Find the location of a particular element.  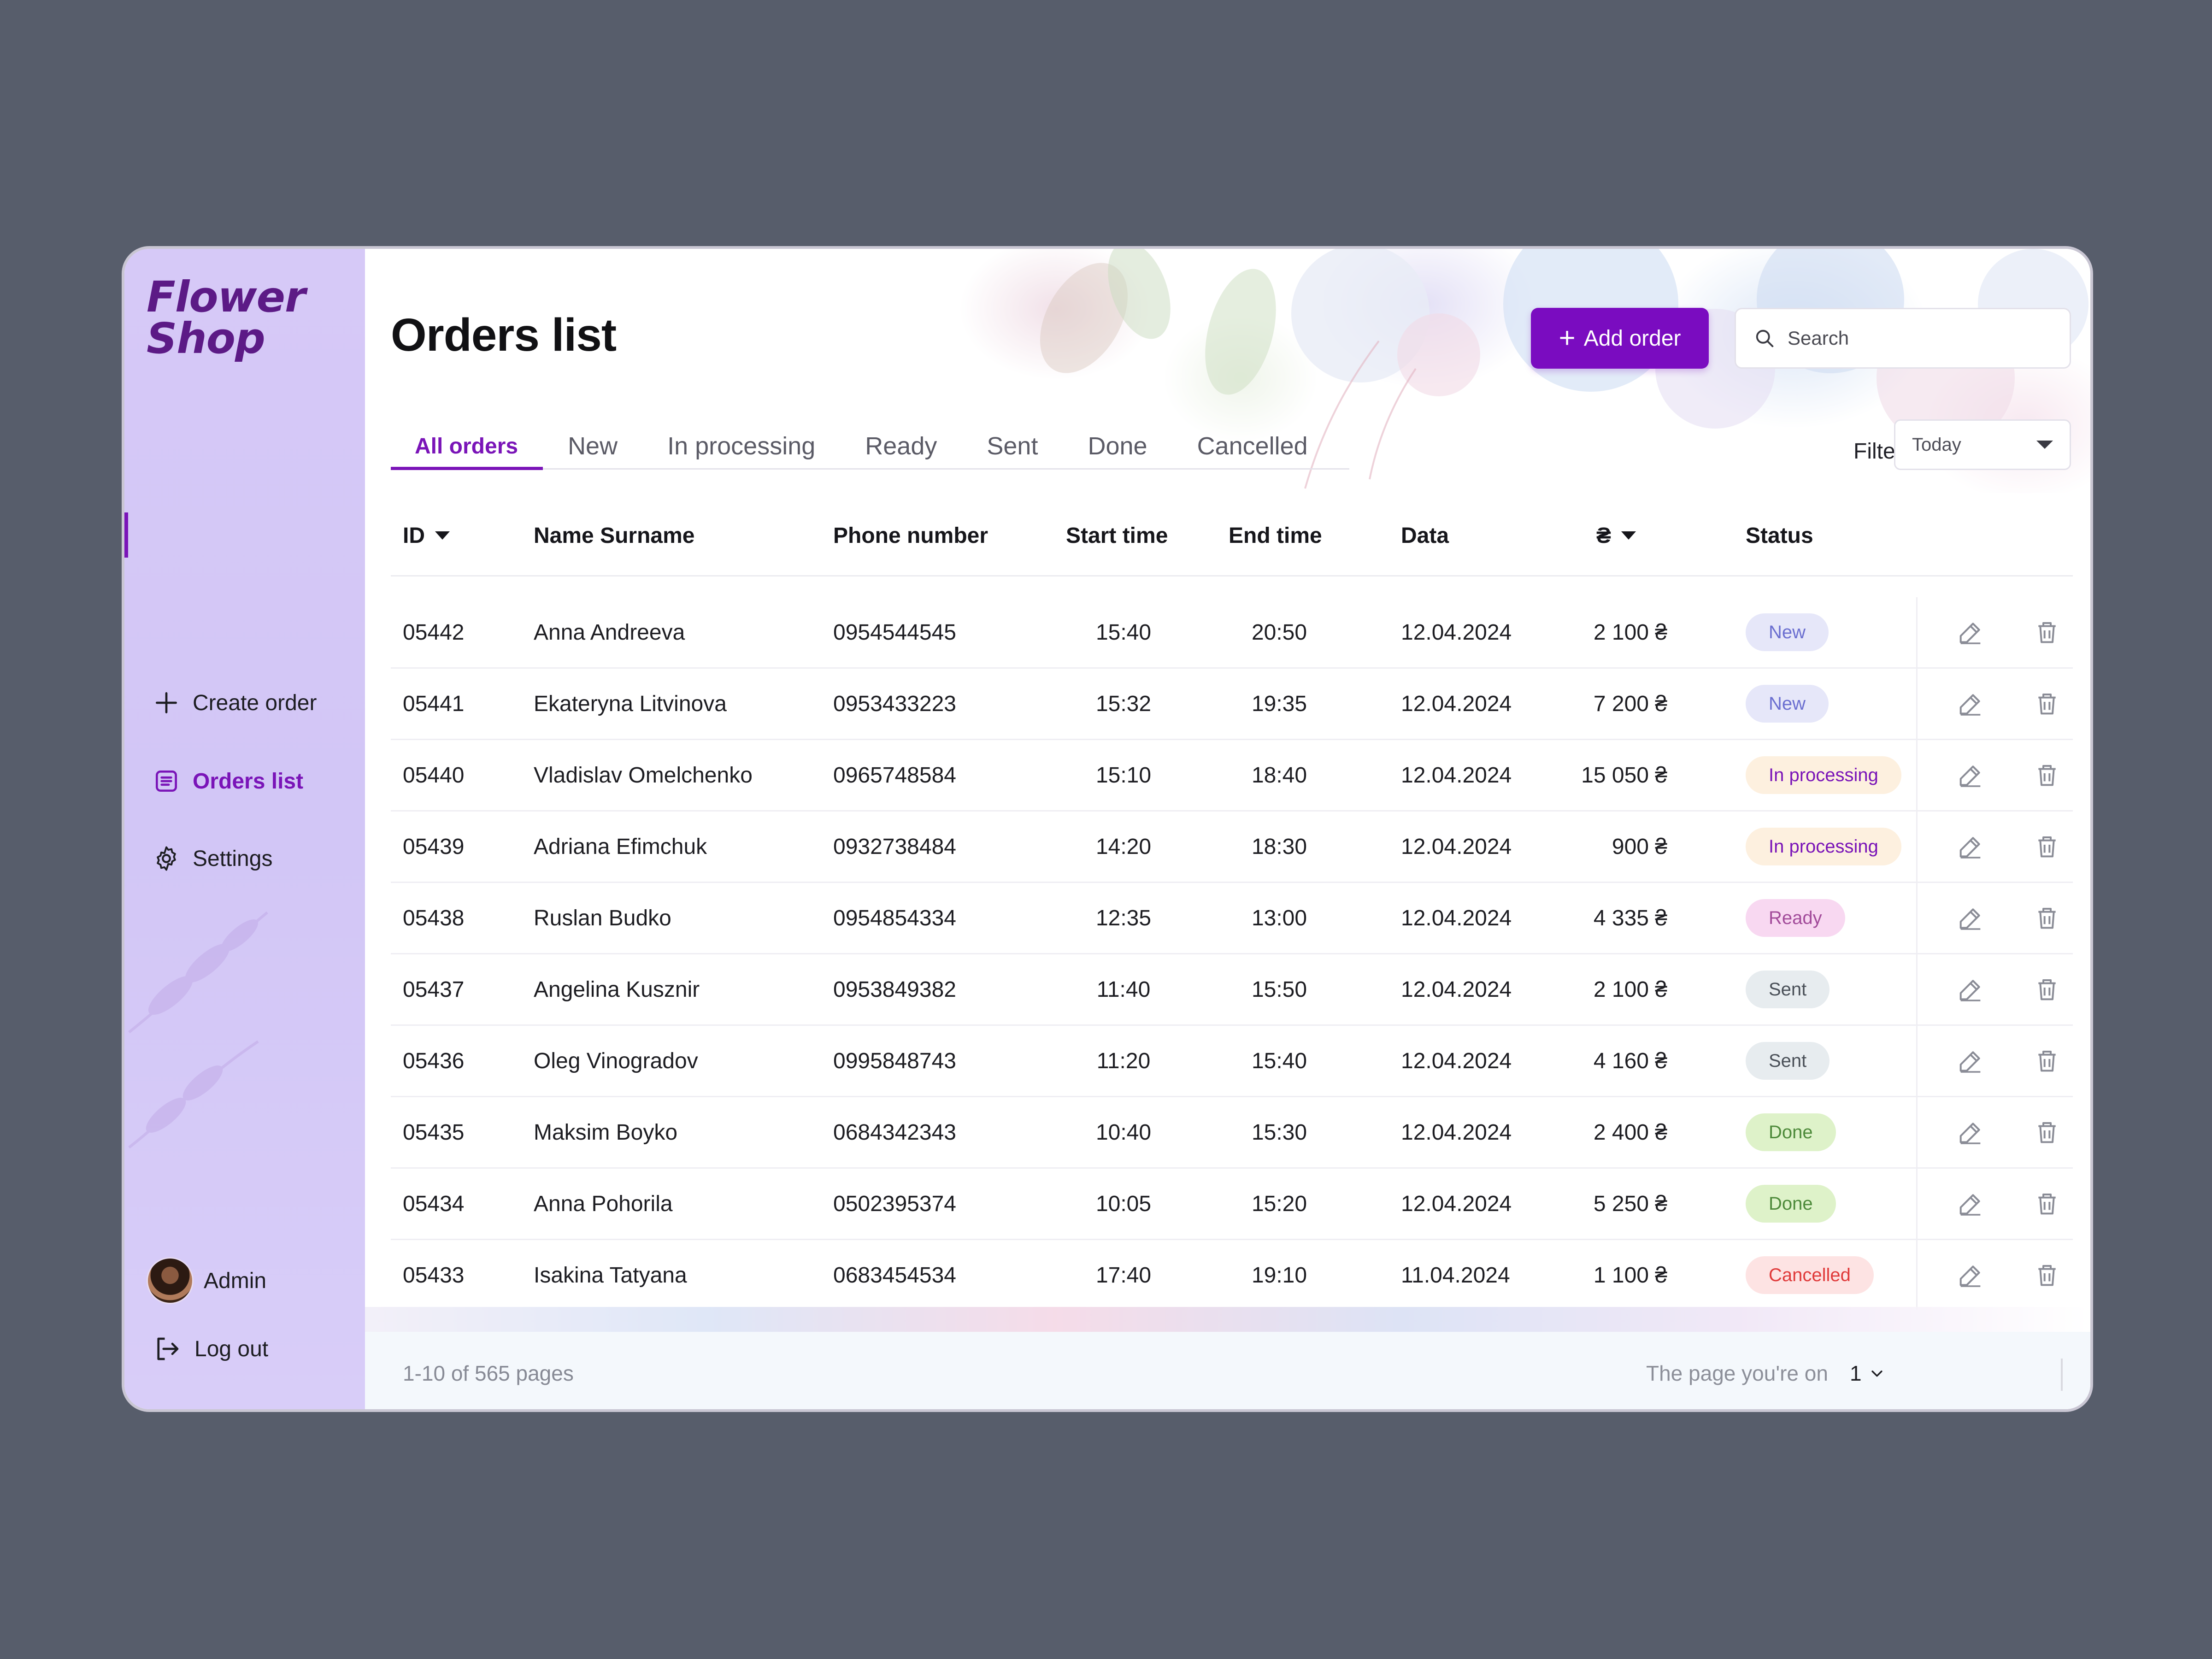

cell-status: Done is located at coordinates (1791, 1132).